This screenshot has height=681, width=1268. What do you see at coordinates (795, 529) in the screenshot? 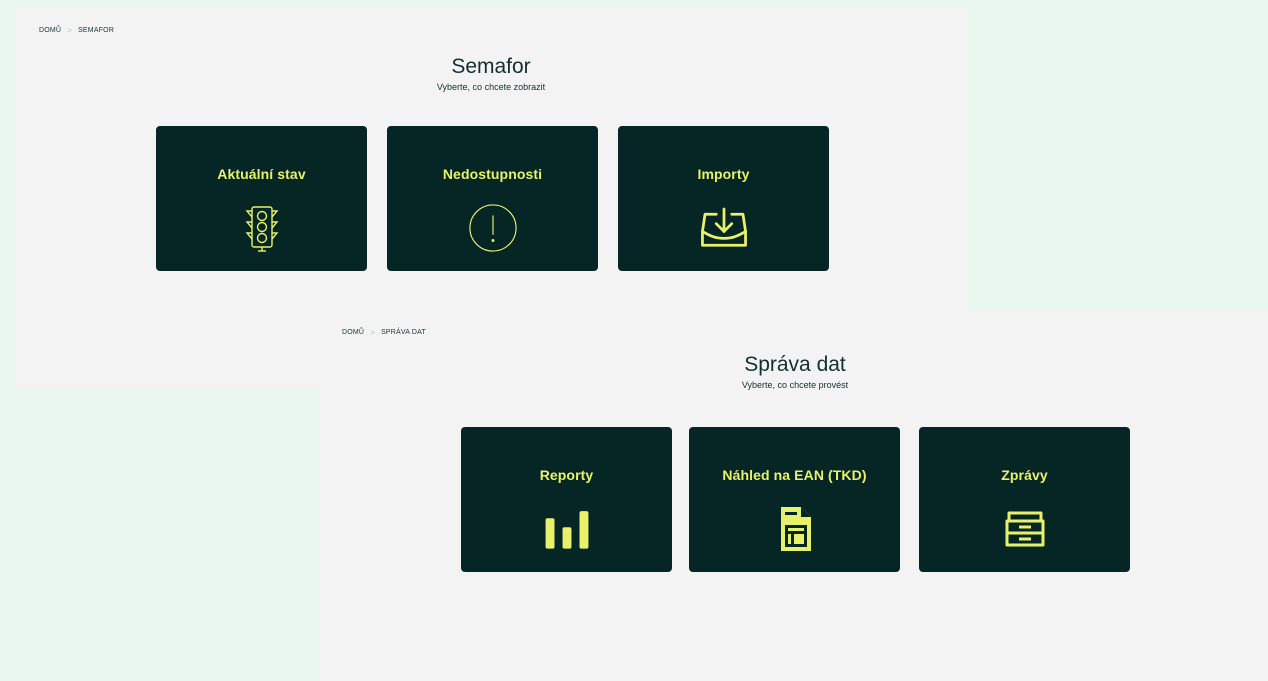
I see `document-table-icon` at bounding box center [795, 529].